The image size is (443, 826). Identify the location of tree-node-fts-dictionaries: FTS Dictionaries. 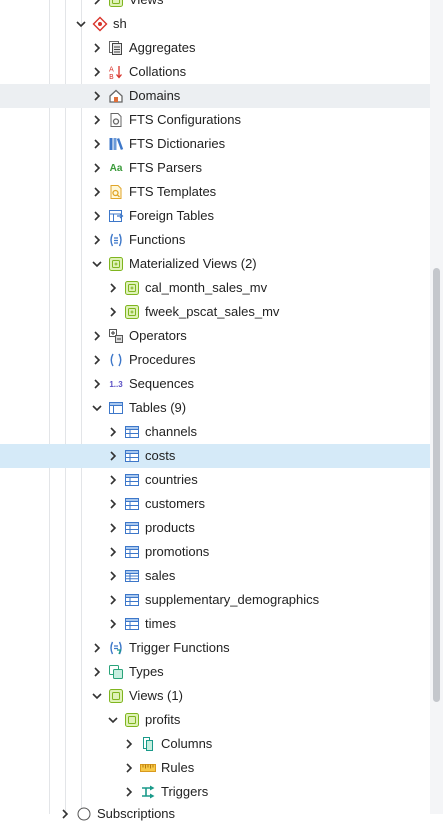
(215, 144).